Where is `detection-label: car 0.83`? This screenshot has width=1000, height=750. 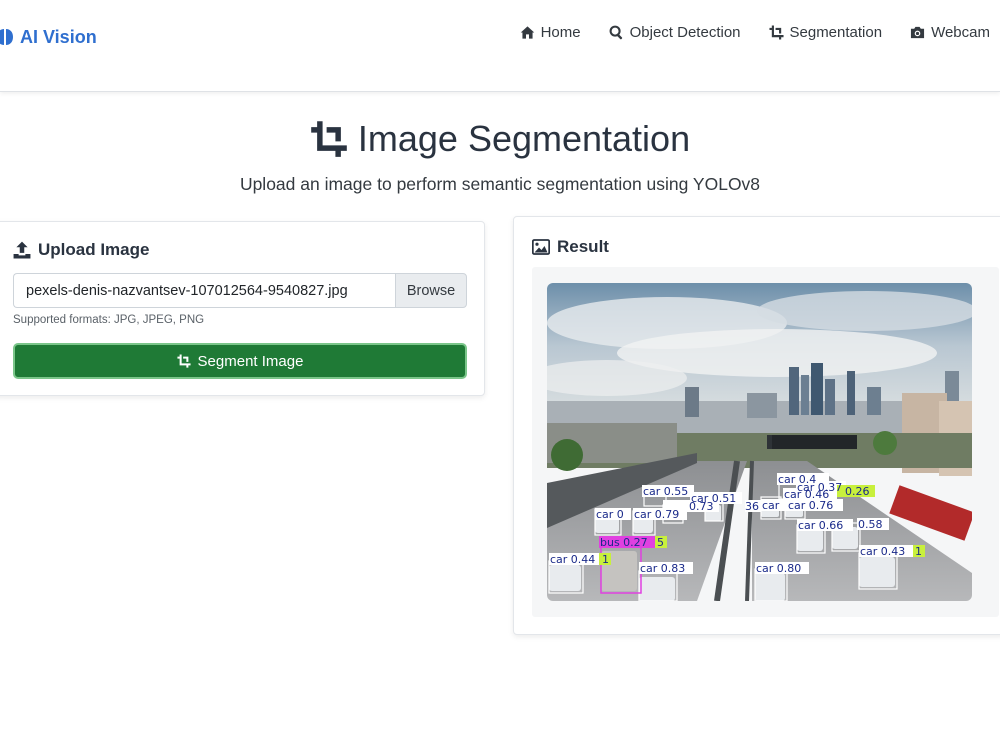
detection-label: car 0.83 is located at coordinates (662, 568).